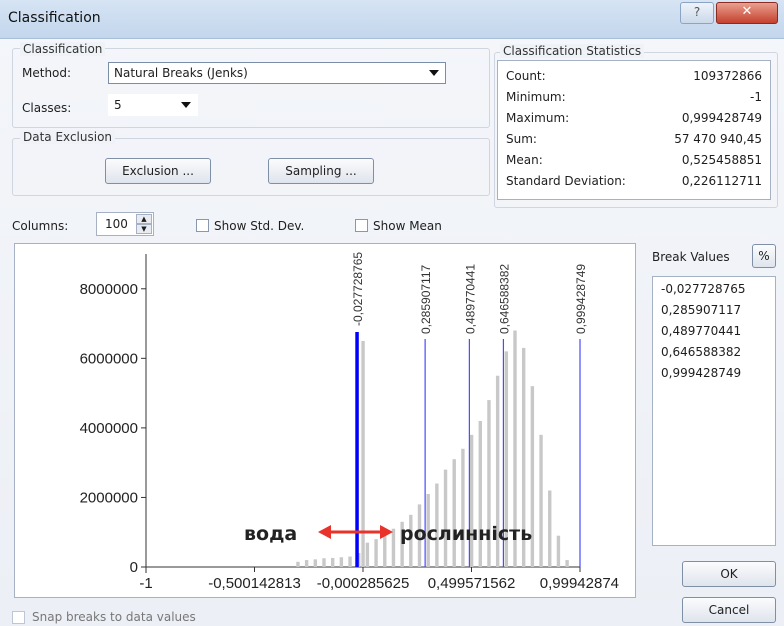 The height and width of the screenshot is (626, 784). What do you see at coordinates (466, 534) in the screenshot?
I see `vegetation-annotation: рослинність` at bounding box center [466, 534].